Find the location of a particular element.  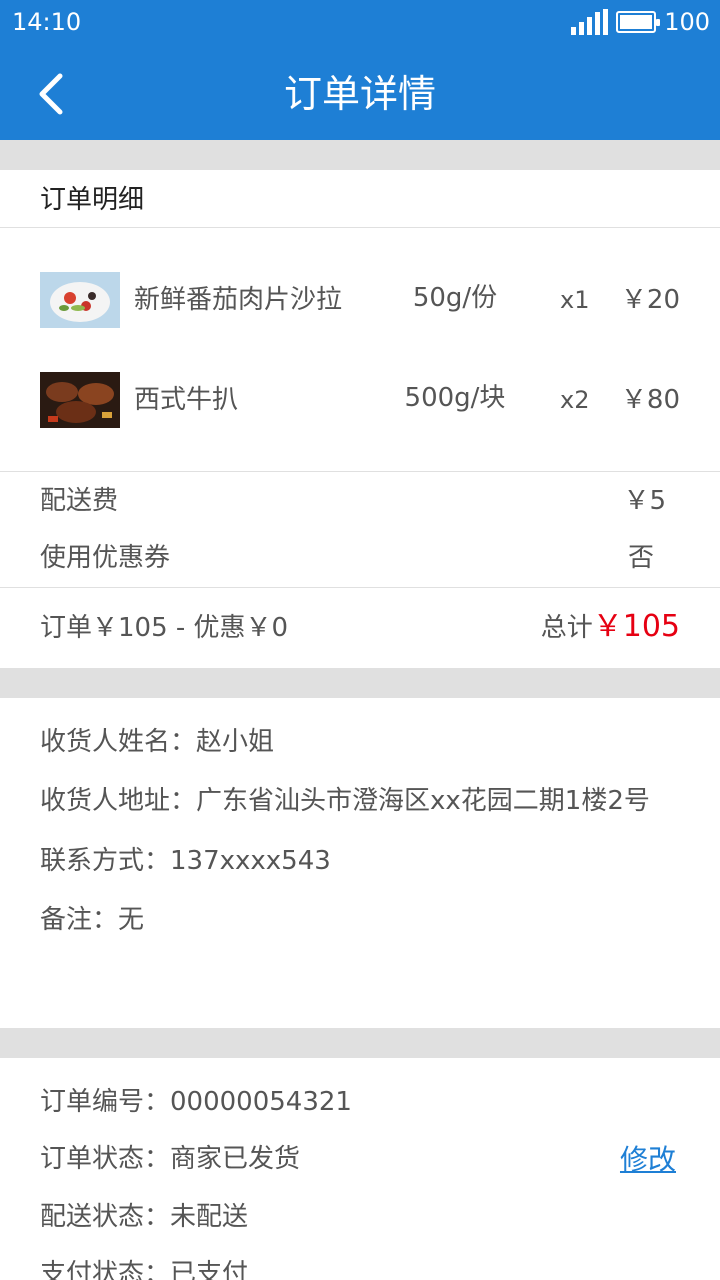

total-amount: ￥105 is located at coordinates (636, 626).